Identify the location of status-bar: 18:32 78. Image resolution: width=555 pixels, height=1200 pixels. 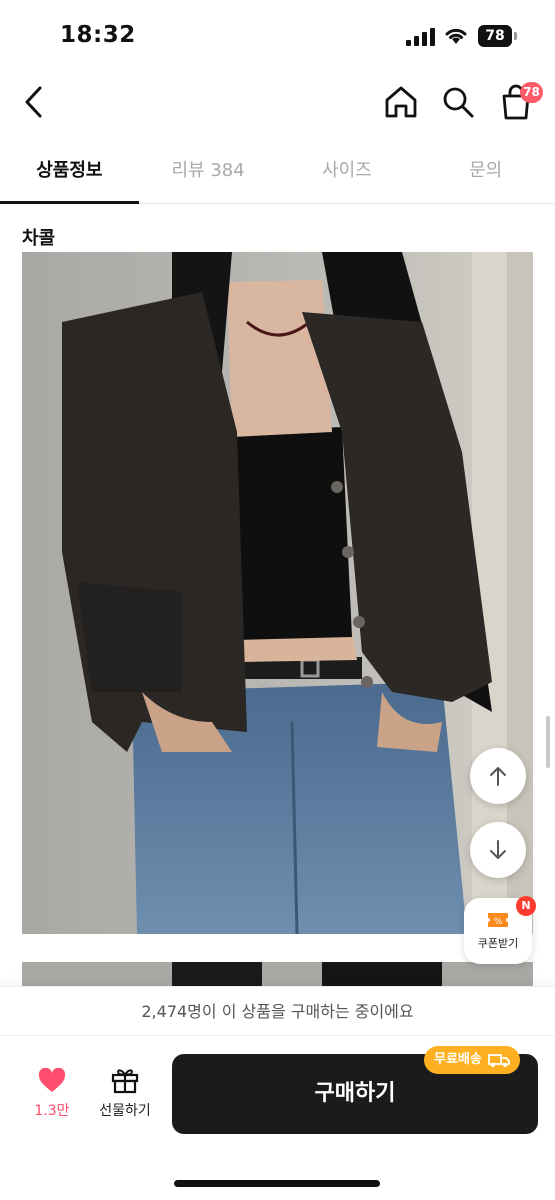
(277, 35).